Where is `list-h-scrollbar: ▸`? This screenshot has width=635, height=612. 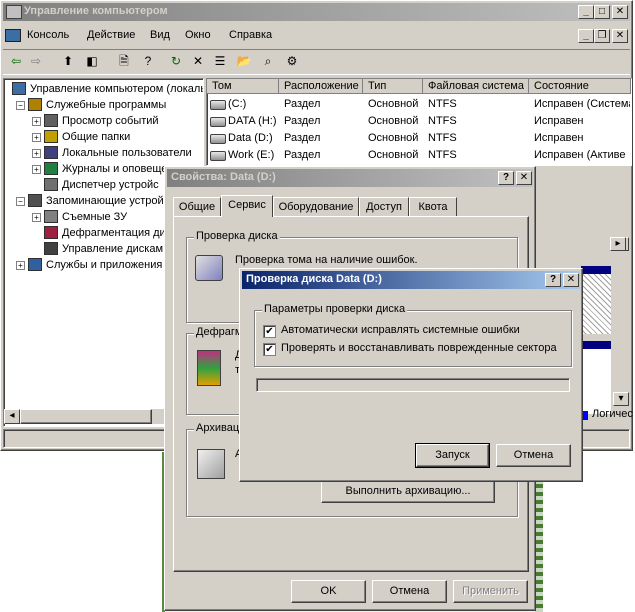 list-h-scrollbar: ▸ is located at coordinates (616, 244).